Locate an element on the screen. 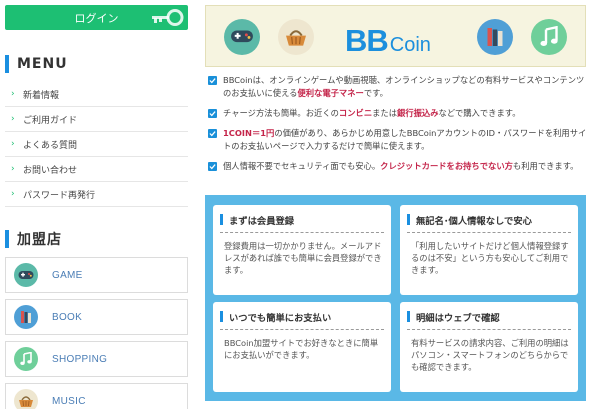  menu-item-label: よくある質問 is located at coordinates (50, 145).